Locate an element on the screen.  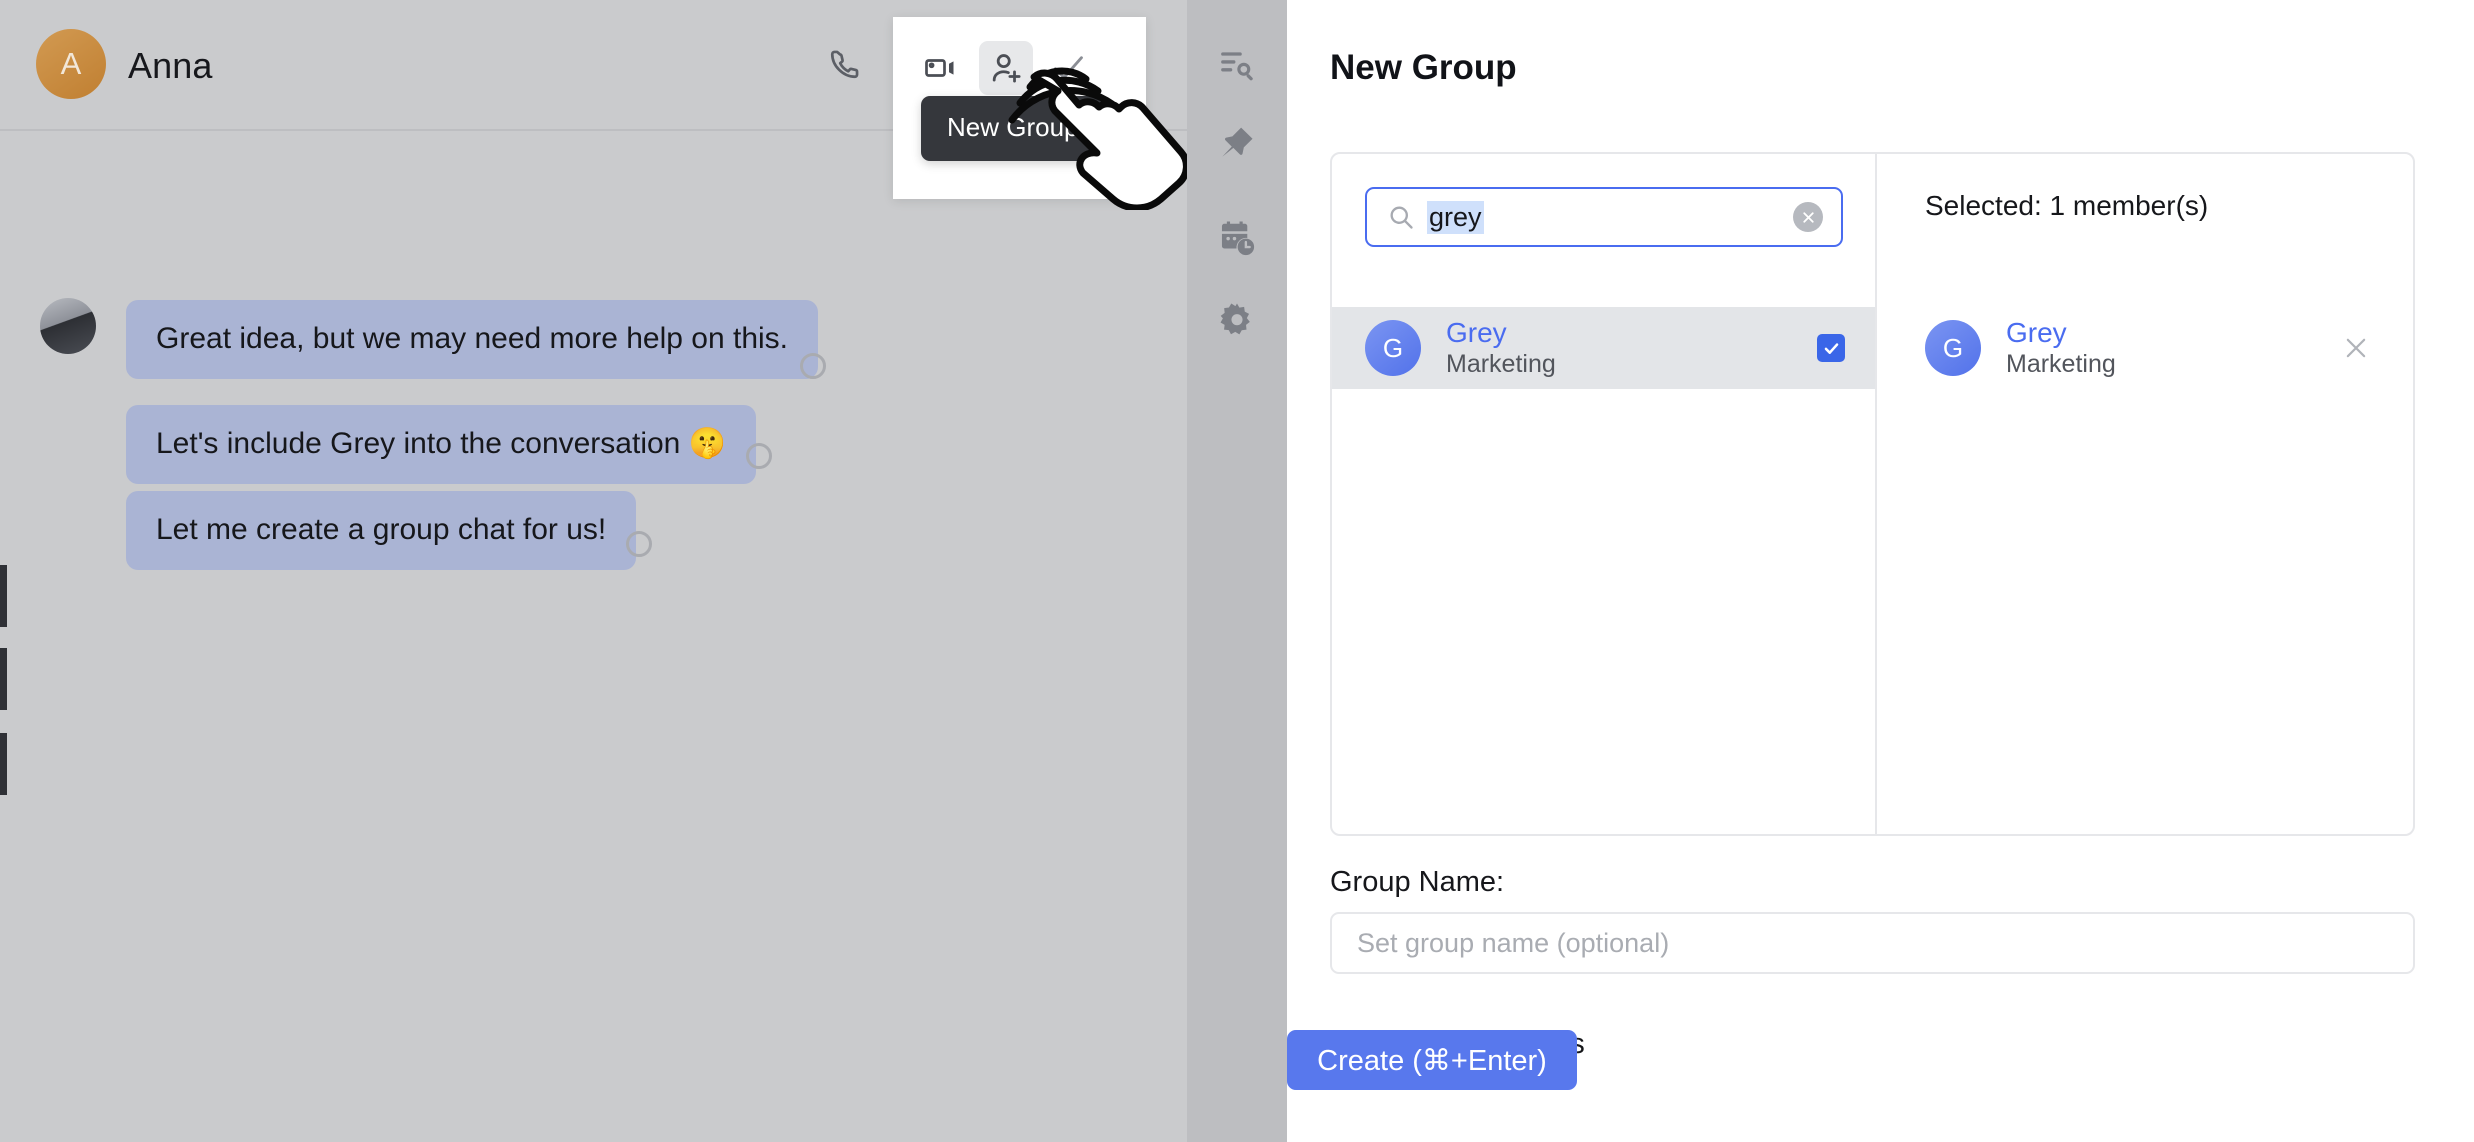
remove-member-icon is located at coordinates (2356, 348).